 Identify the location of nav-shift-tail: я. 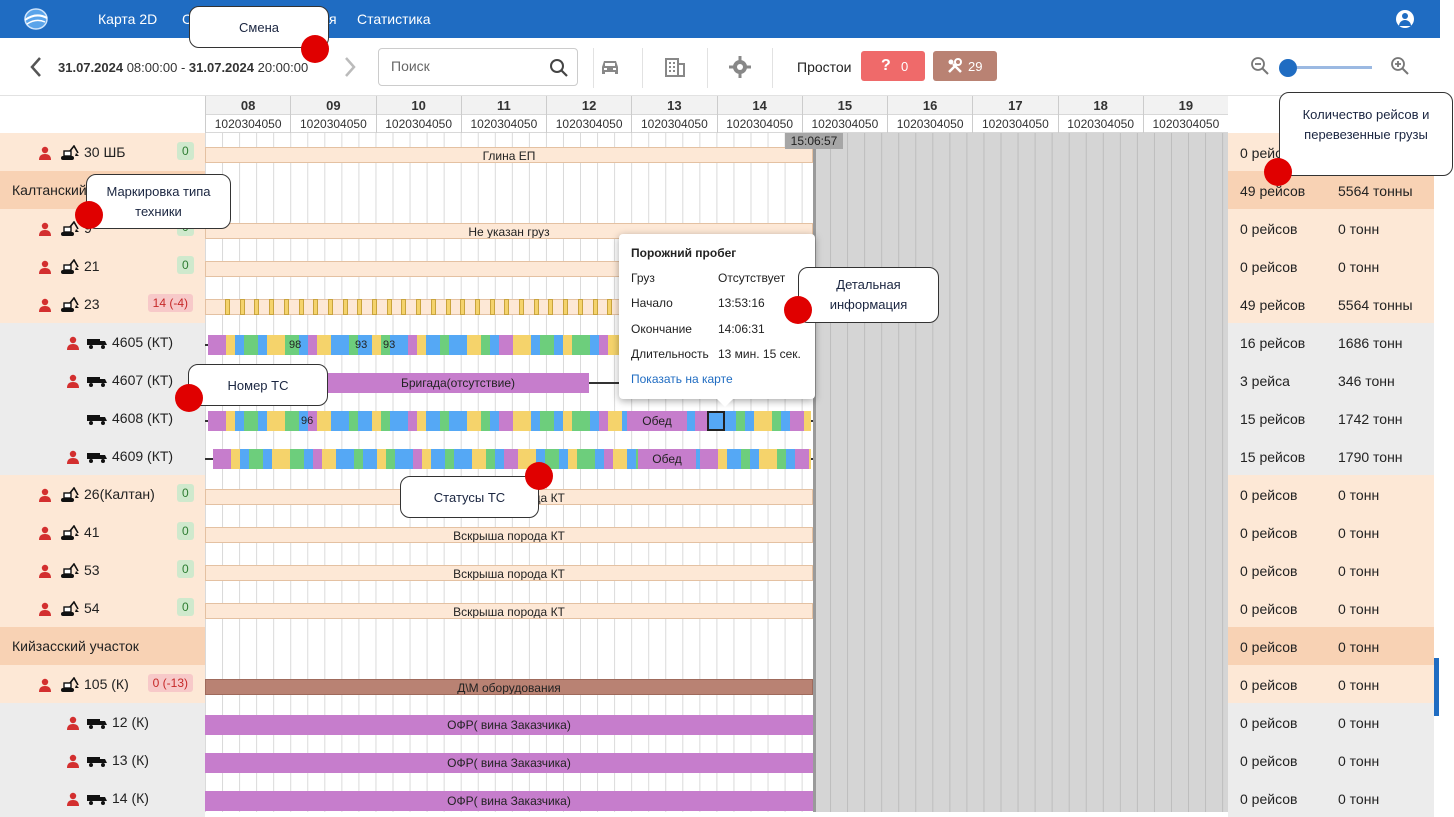
(333, 19).